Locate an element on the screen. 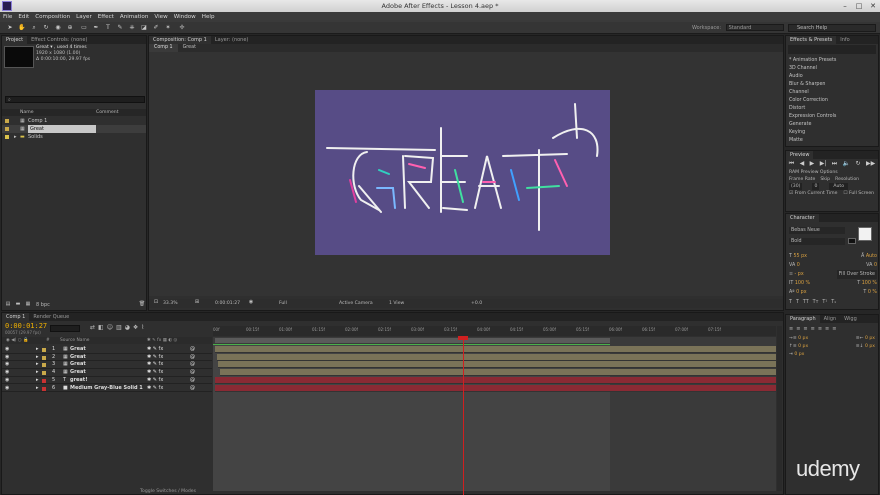 The image size is (880, 495). effect-category: Generate is located at coordinates (800, 124).